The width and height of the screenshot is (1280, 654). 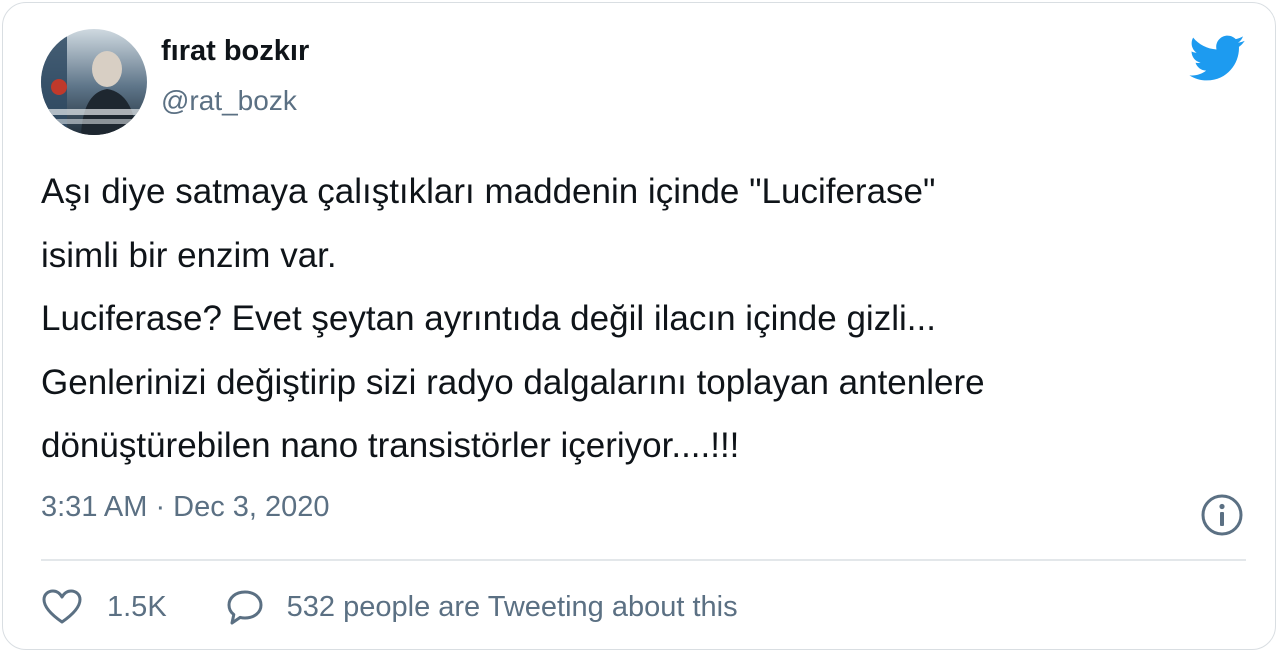 I want to click on tweet-line: isimli bir enzim var., so click(x=189, y=255).